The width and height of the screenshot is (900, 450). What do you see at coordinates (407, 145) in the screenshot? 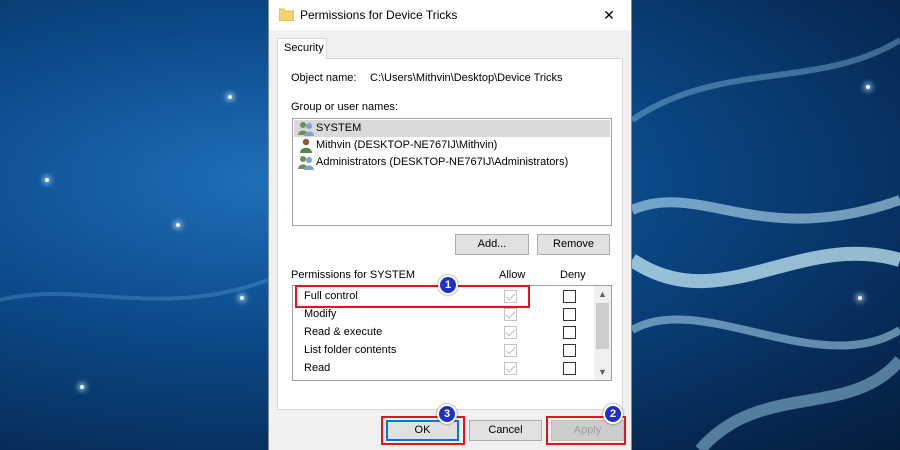
I see `user-name: Mithvin (DESKTOP-NE767IJ\Mithvin)` at bounding box center [407, 145].